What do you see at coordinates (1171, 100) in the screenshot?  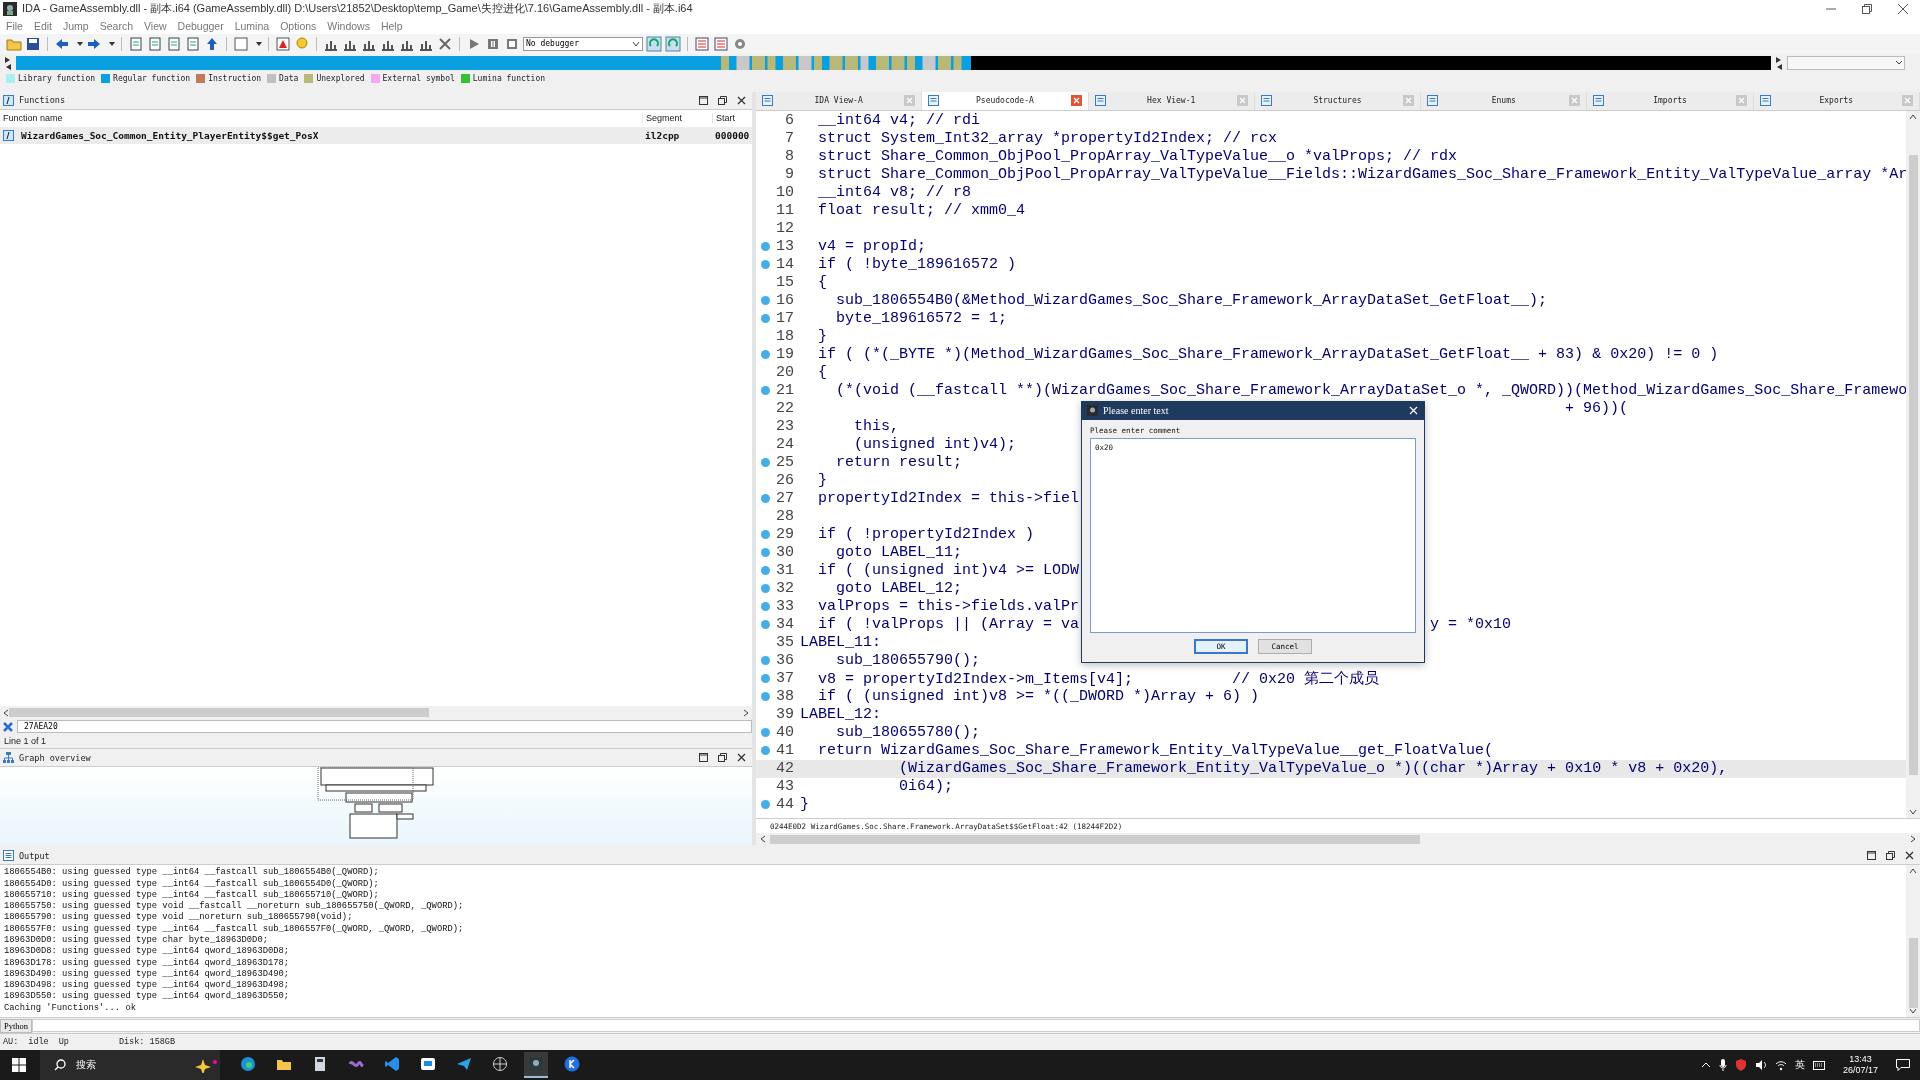 I see `tab: Hex View-1` at bounding box center [1171, 100].